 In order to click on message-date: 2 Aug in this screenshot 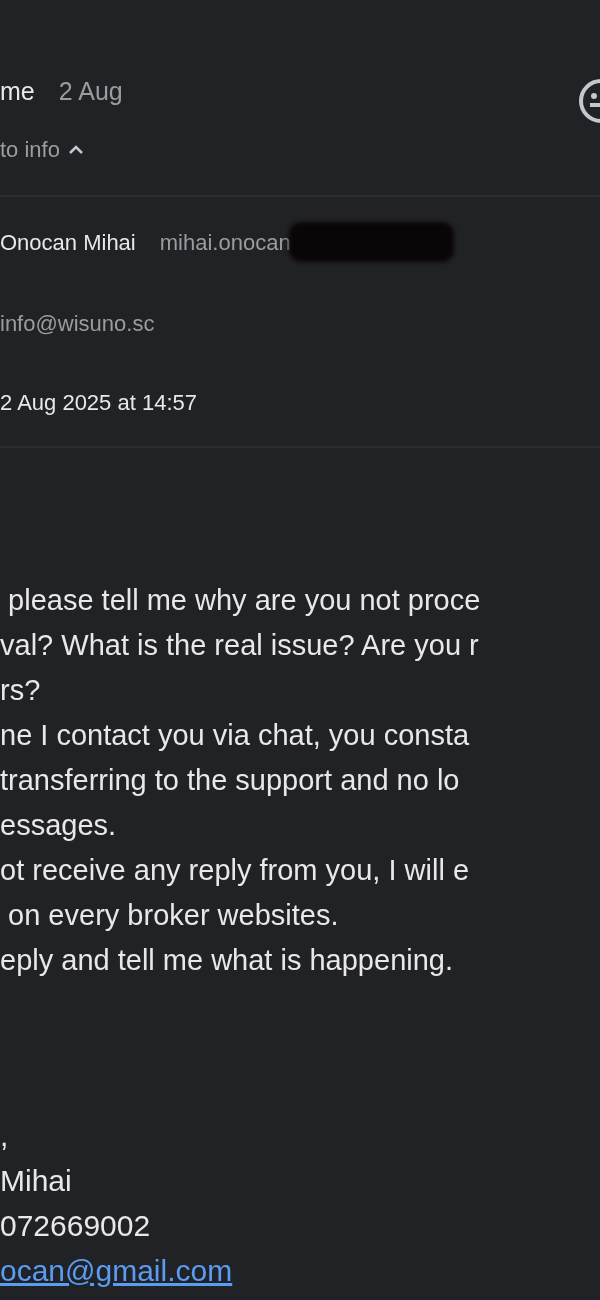, I will do `click(90, 92)`.